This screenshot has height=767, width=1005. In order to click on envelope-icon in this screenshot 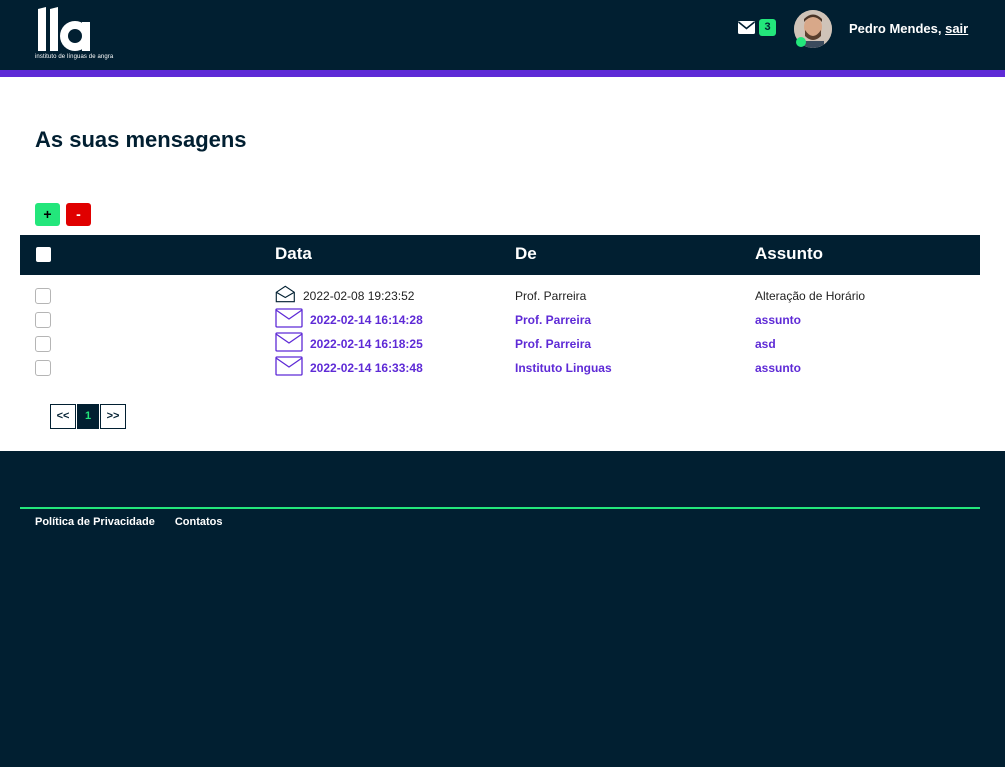, I will do `click(746, 27)`.